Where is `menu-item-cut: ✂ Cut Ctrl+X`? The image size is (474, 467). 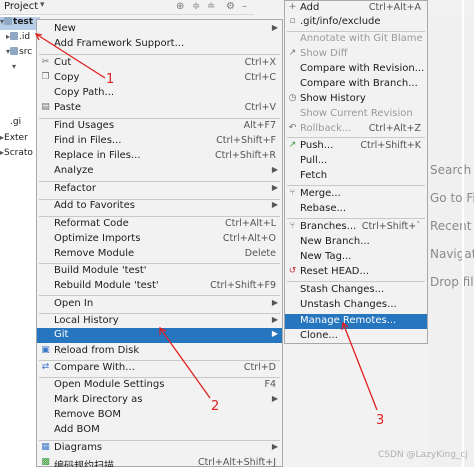
menu-item-cut: ✂ Cut Ctrl+X is located at coordinates (159, 63).